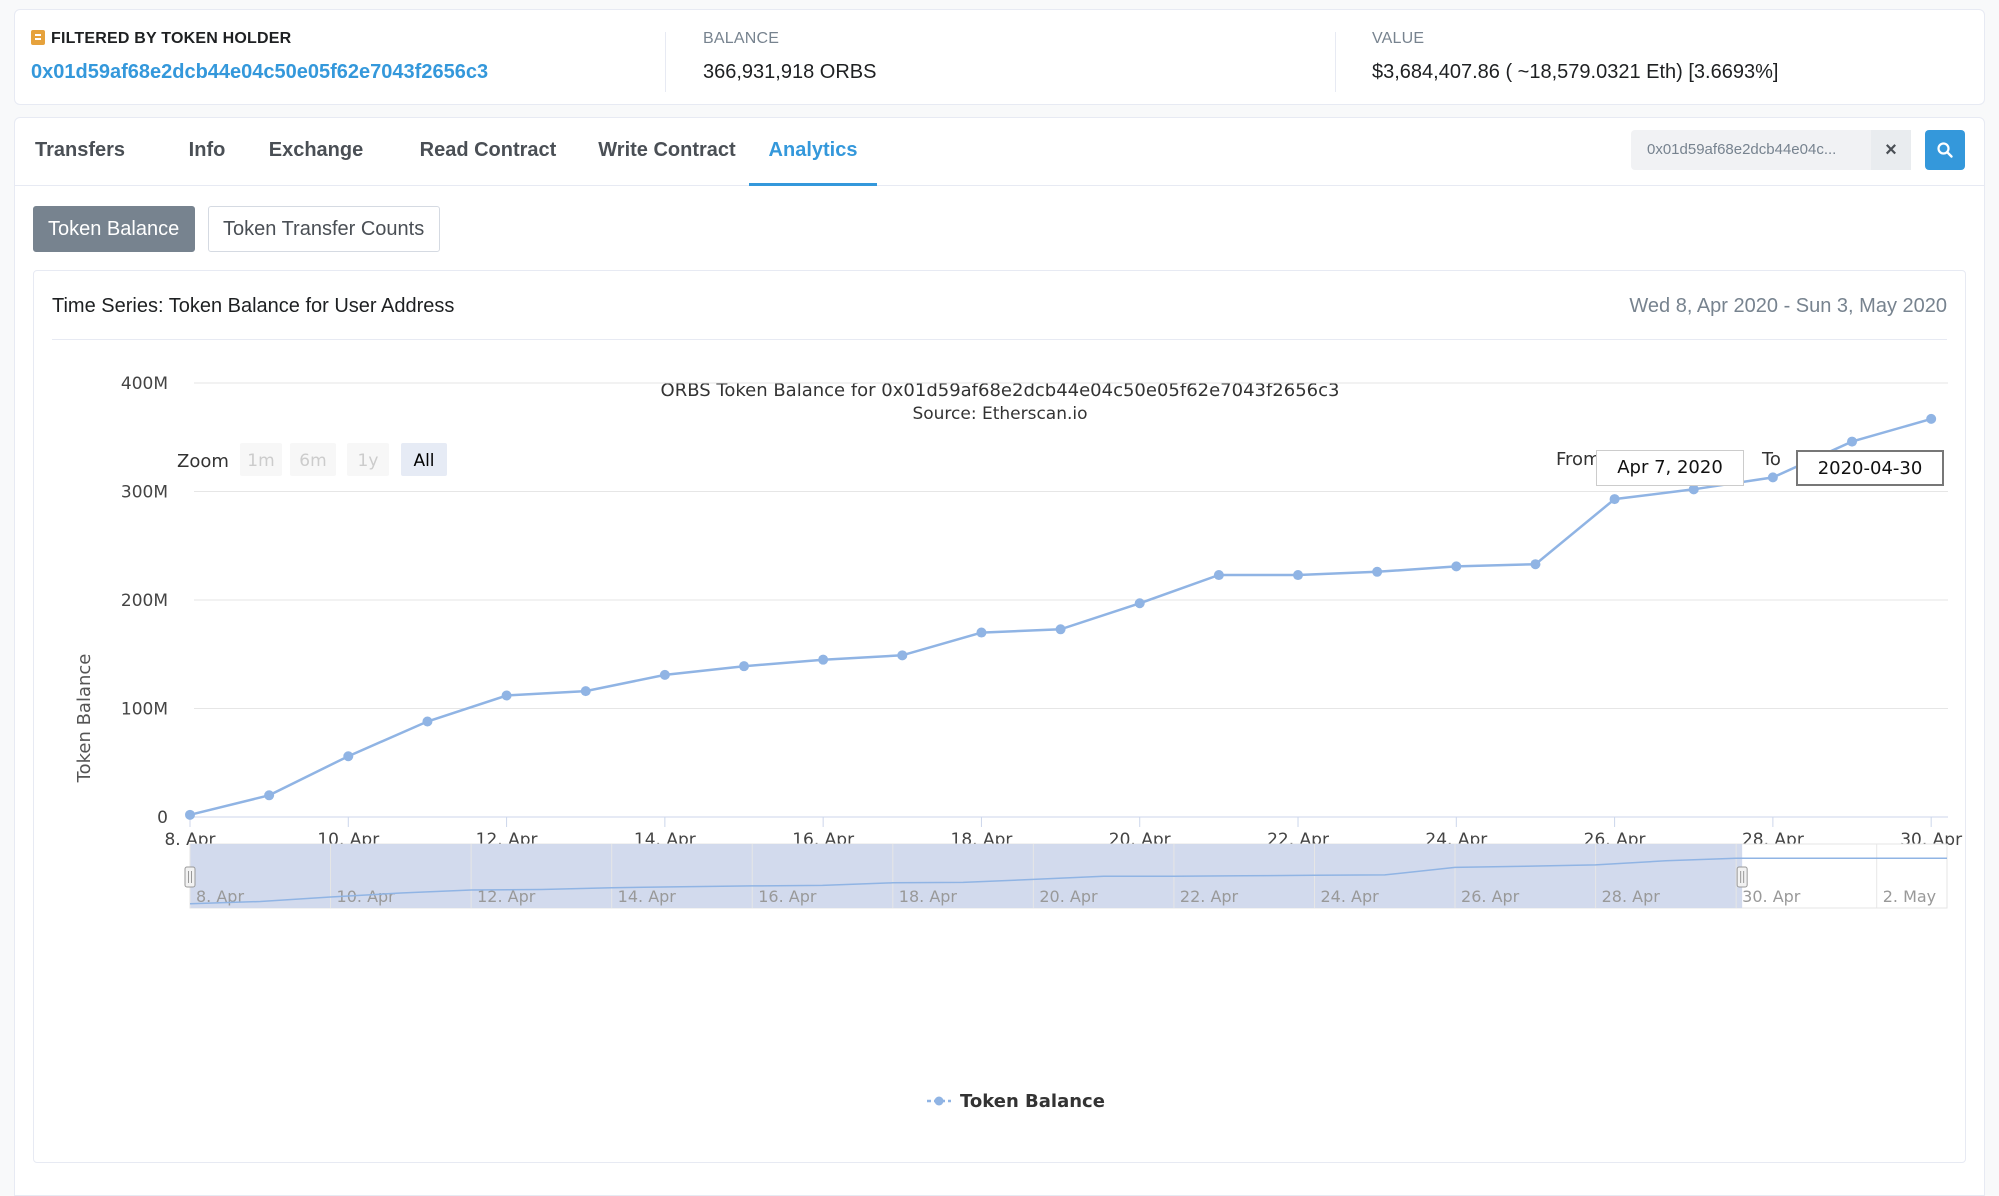  What do you see at coordinates (1209, 896) in the screenshot?
I see `navigator-tick-label: 22. Apr` at bounding box center [1209, 896].